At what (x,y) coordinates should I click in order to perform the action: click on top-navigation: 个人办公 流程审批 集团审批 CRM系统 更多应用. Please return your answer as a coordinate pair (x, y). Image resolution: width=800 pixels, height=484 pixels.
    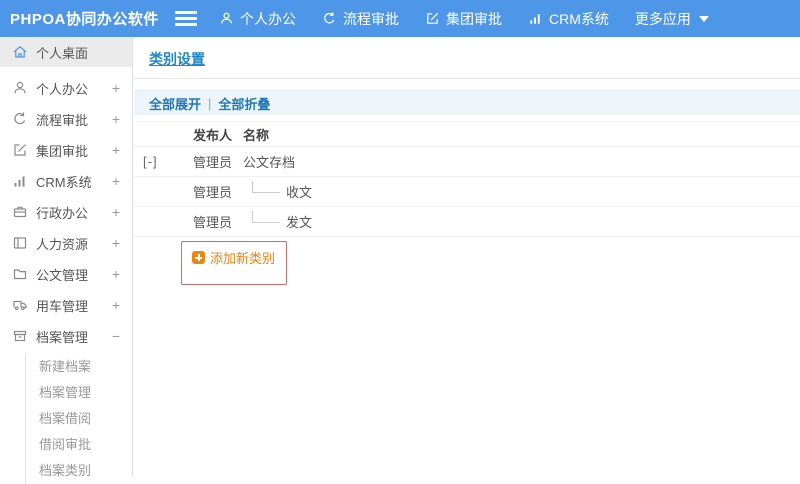
    Looking at the image, I should click on (464, 19).